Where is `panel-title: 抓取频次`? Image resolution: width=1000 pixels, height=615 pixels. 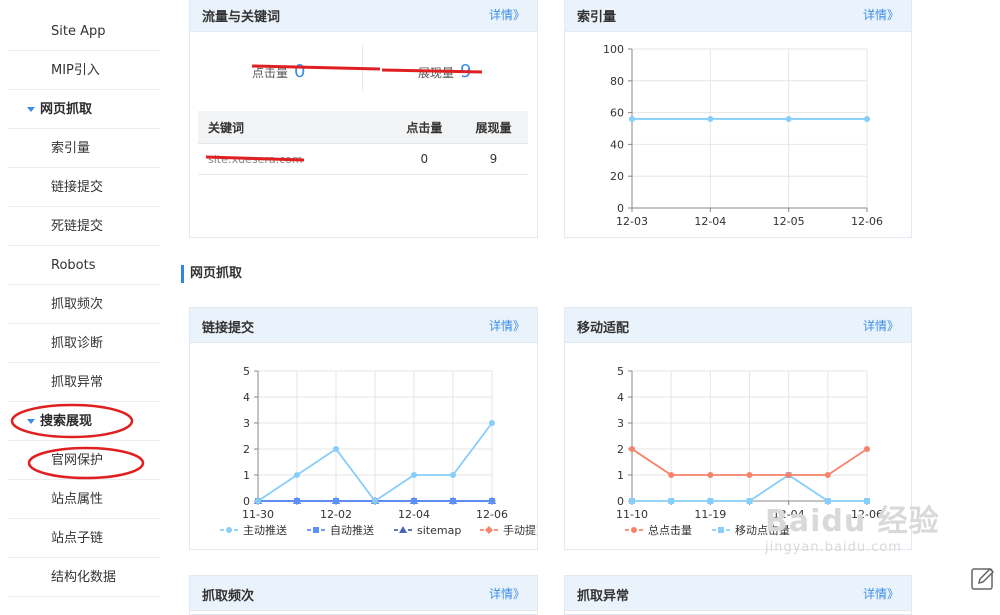
panel-title: 抓取频次 is located at coordinates (228, 596).